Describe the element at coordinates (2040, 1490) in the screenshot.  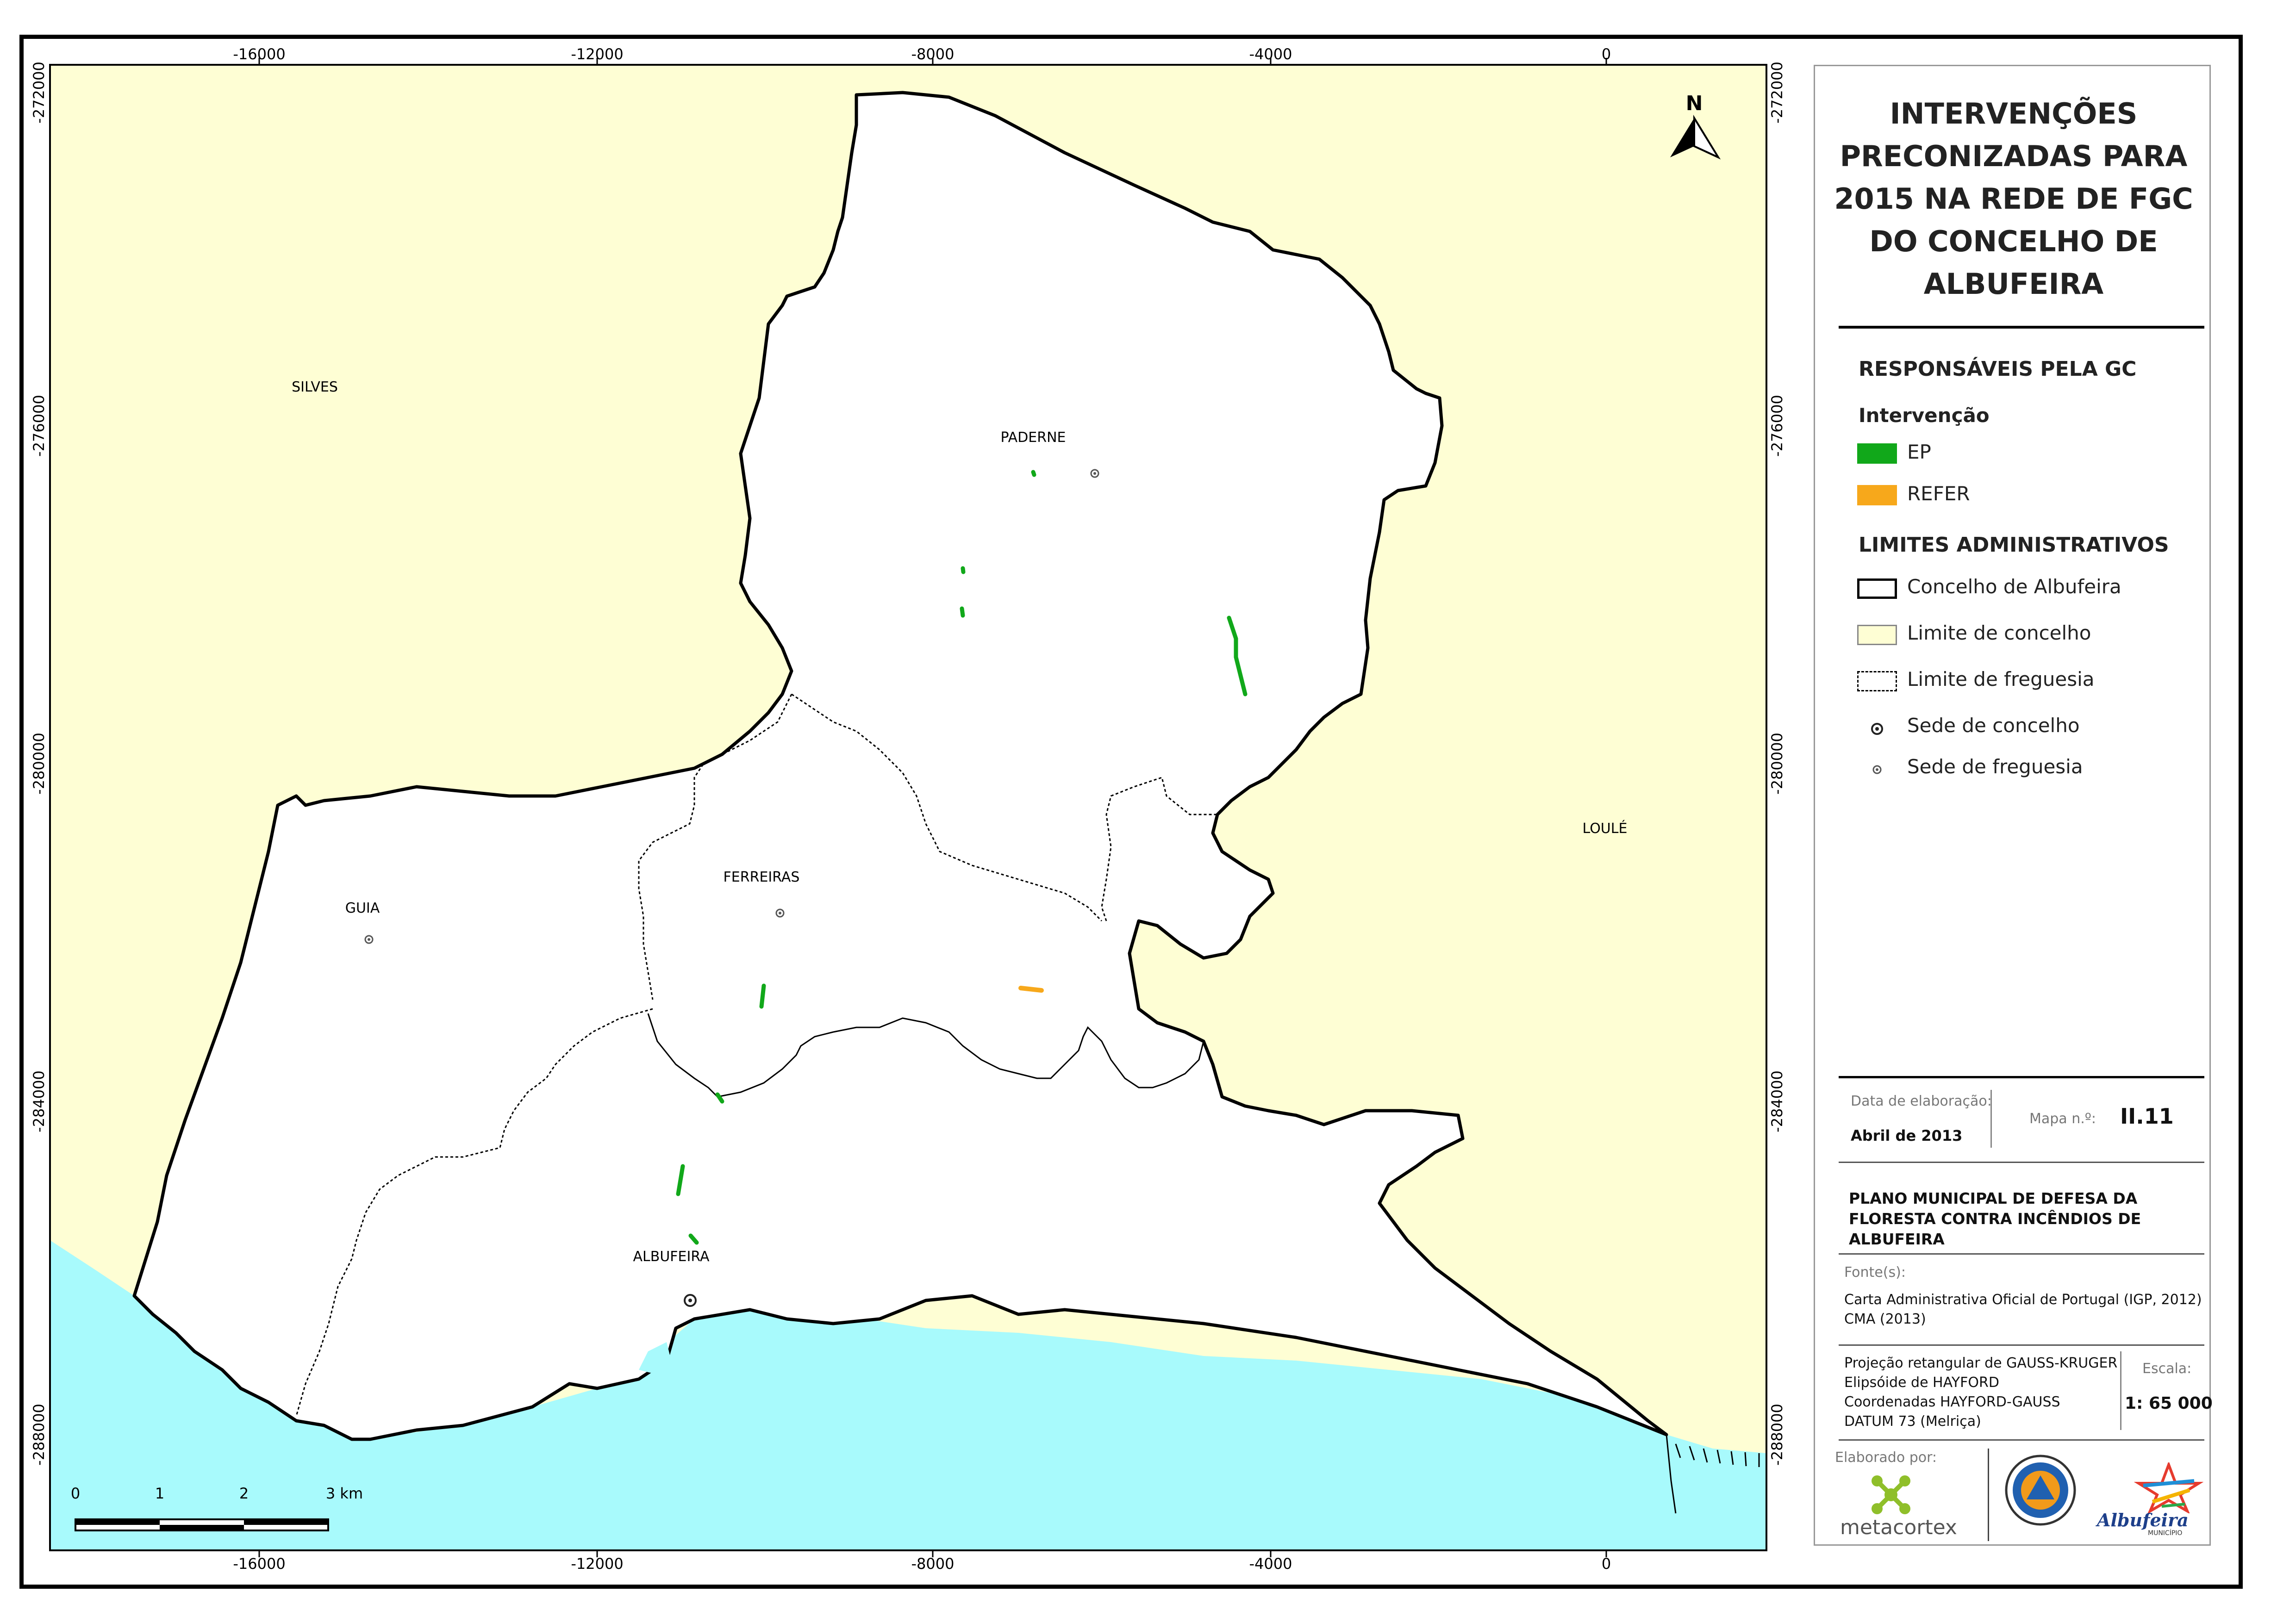
I see `protecao-civil-emblem-icon` at that location.